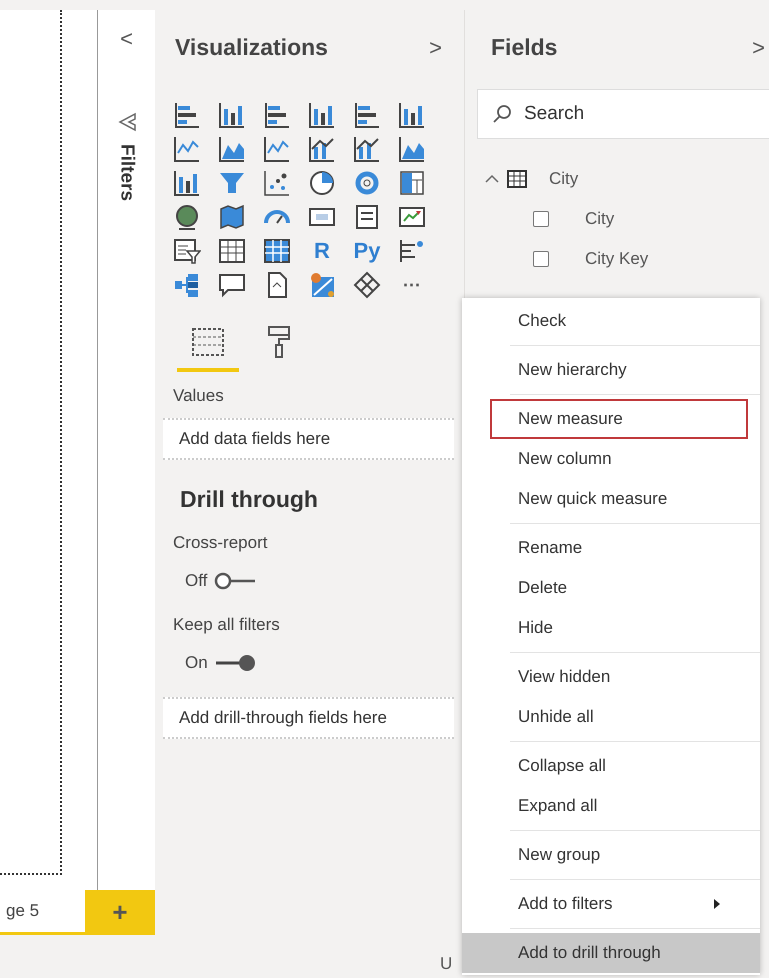  What do you see at coordinates (611, 628) in the screenshot?
I see `menu-item: Hide` at bounding box center [611, 628].